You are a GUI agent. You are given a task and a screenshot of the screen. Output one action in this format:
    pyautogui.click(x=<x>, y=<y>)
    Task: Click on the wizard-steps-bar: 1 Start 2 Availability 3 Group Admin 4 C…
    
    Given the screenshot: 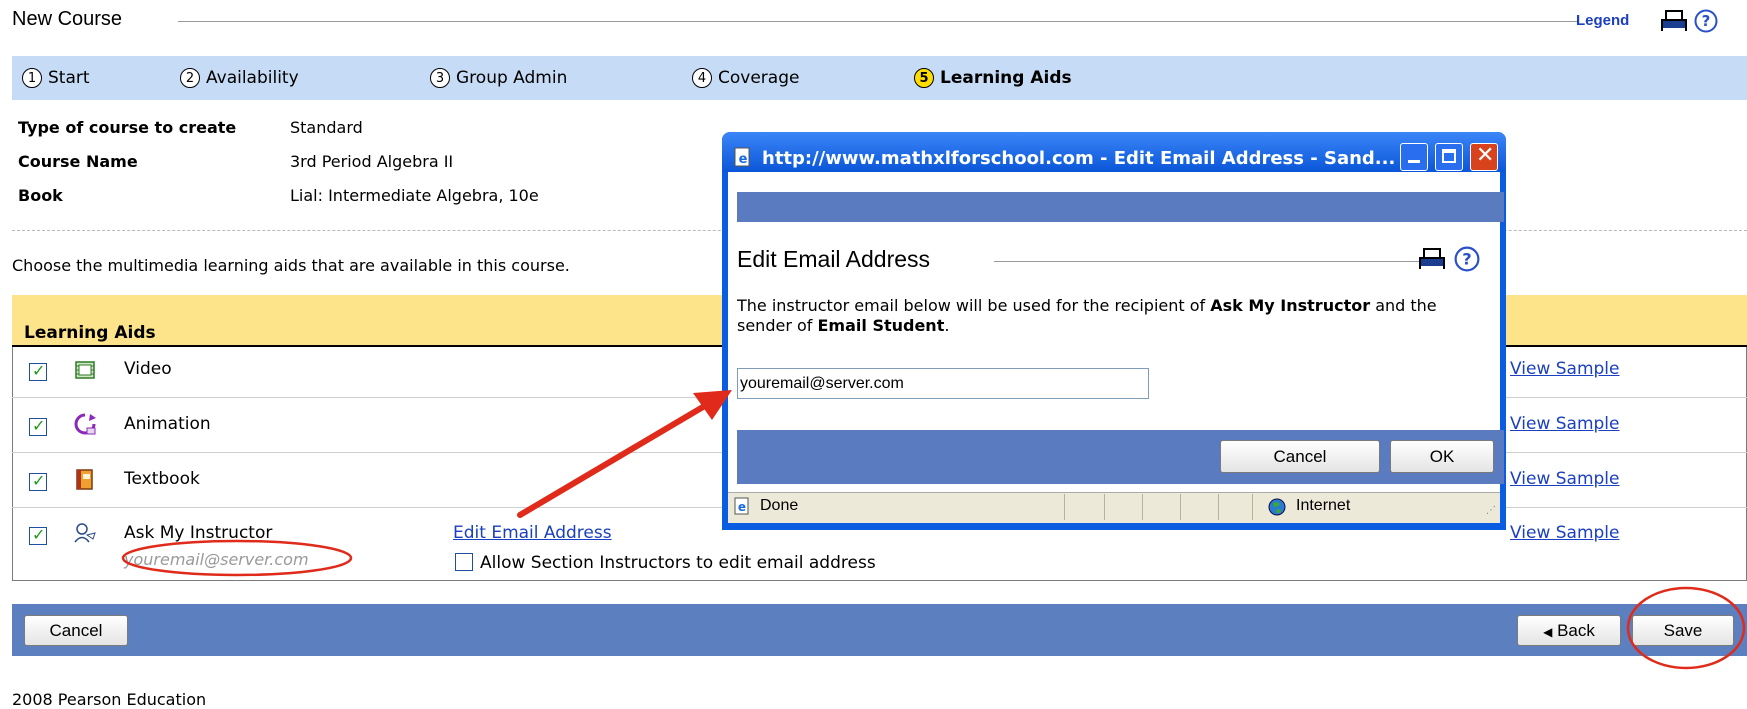 What is the action you would take?
    pyautogui.click(x=879, y=78)
    